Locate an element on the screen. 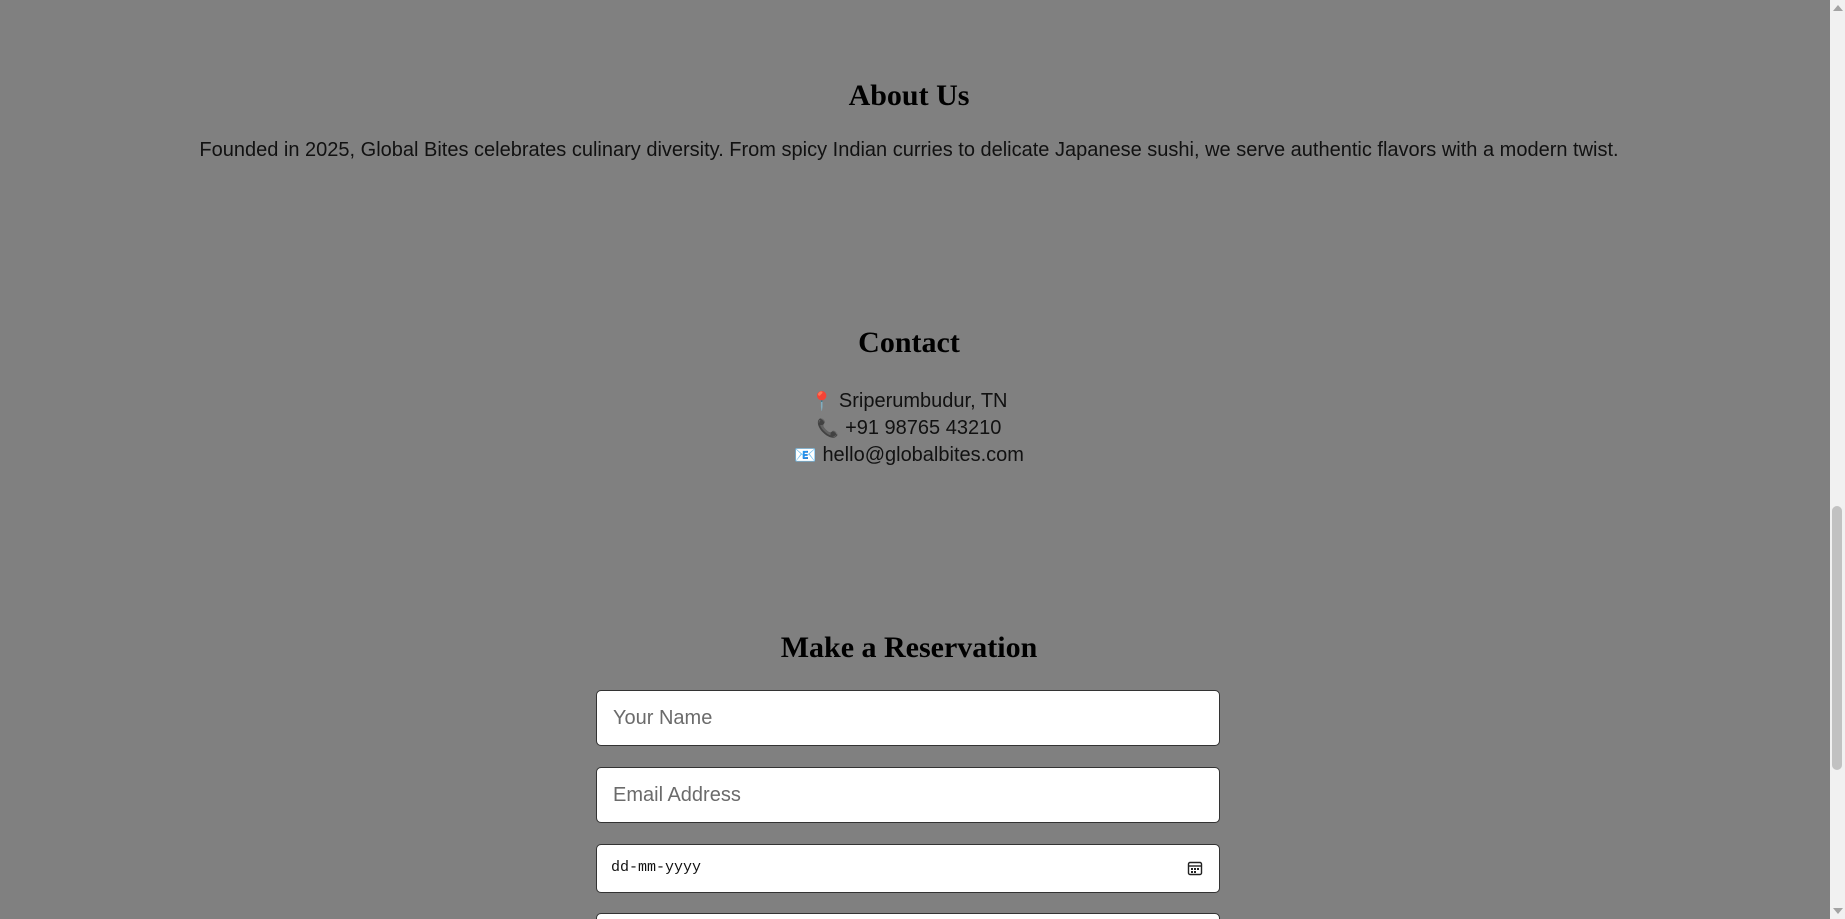 The image size is (1845, 919). contact-heading: Contact is located at coordinates (909, 342).